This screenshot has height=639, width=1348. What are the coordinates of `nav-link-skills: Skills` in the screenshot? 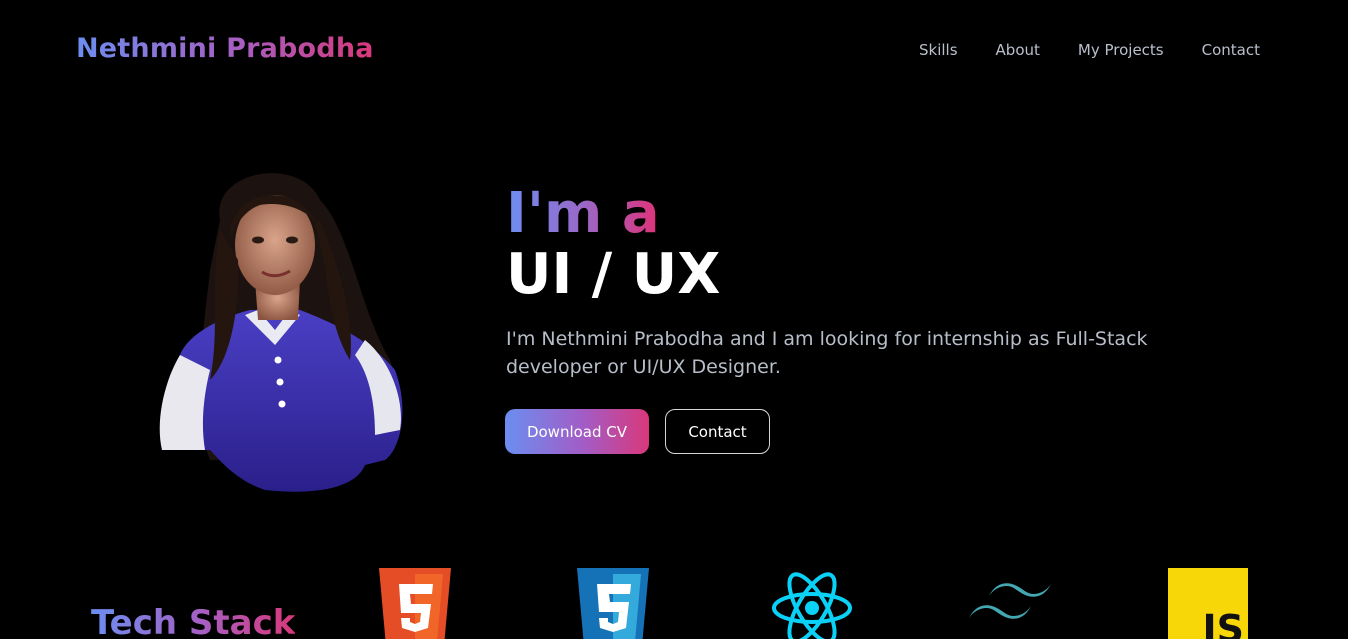 It's located at (938, 50).